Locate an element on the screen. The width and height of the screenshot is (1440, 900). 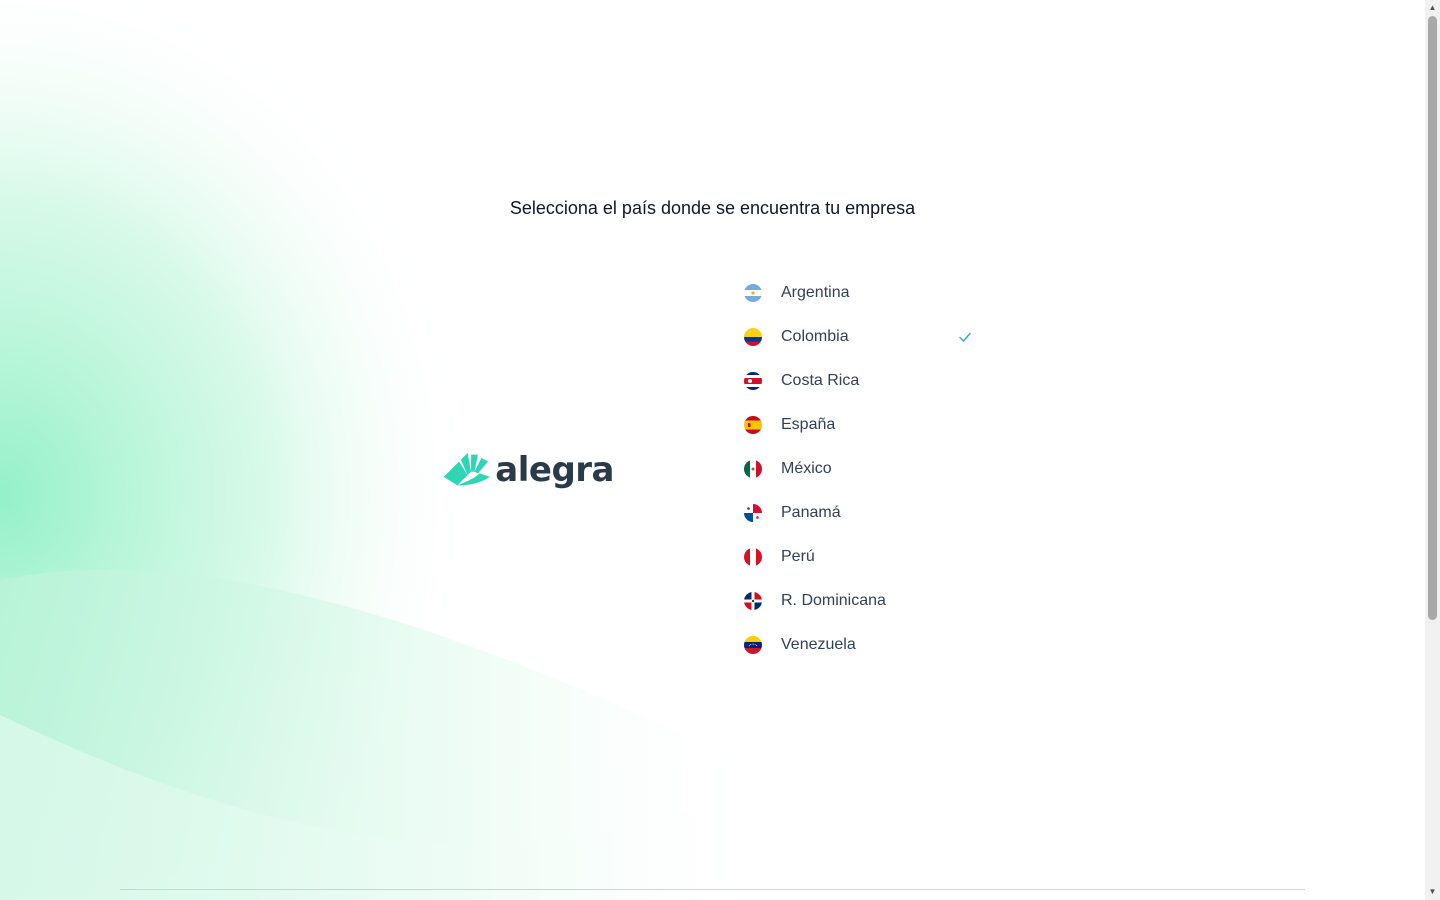
costa-rica-flag-icon is located at coordinates (753, 381).